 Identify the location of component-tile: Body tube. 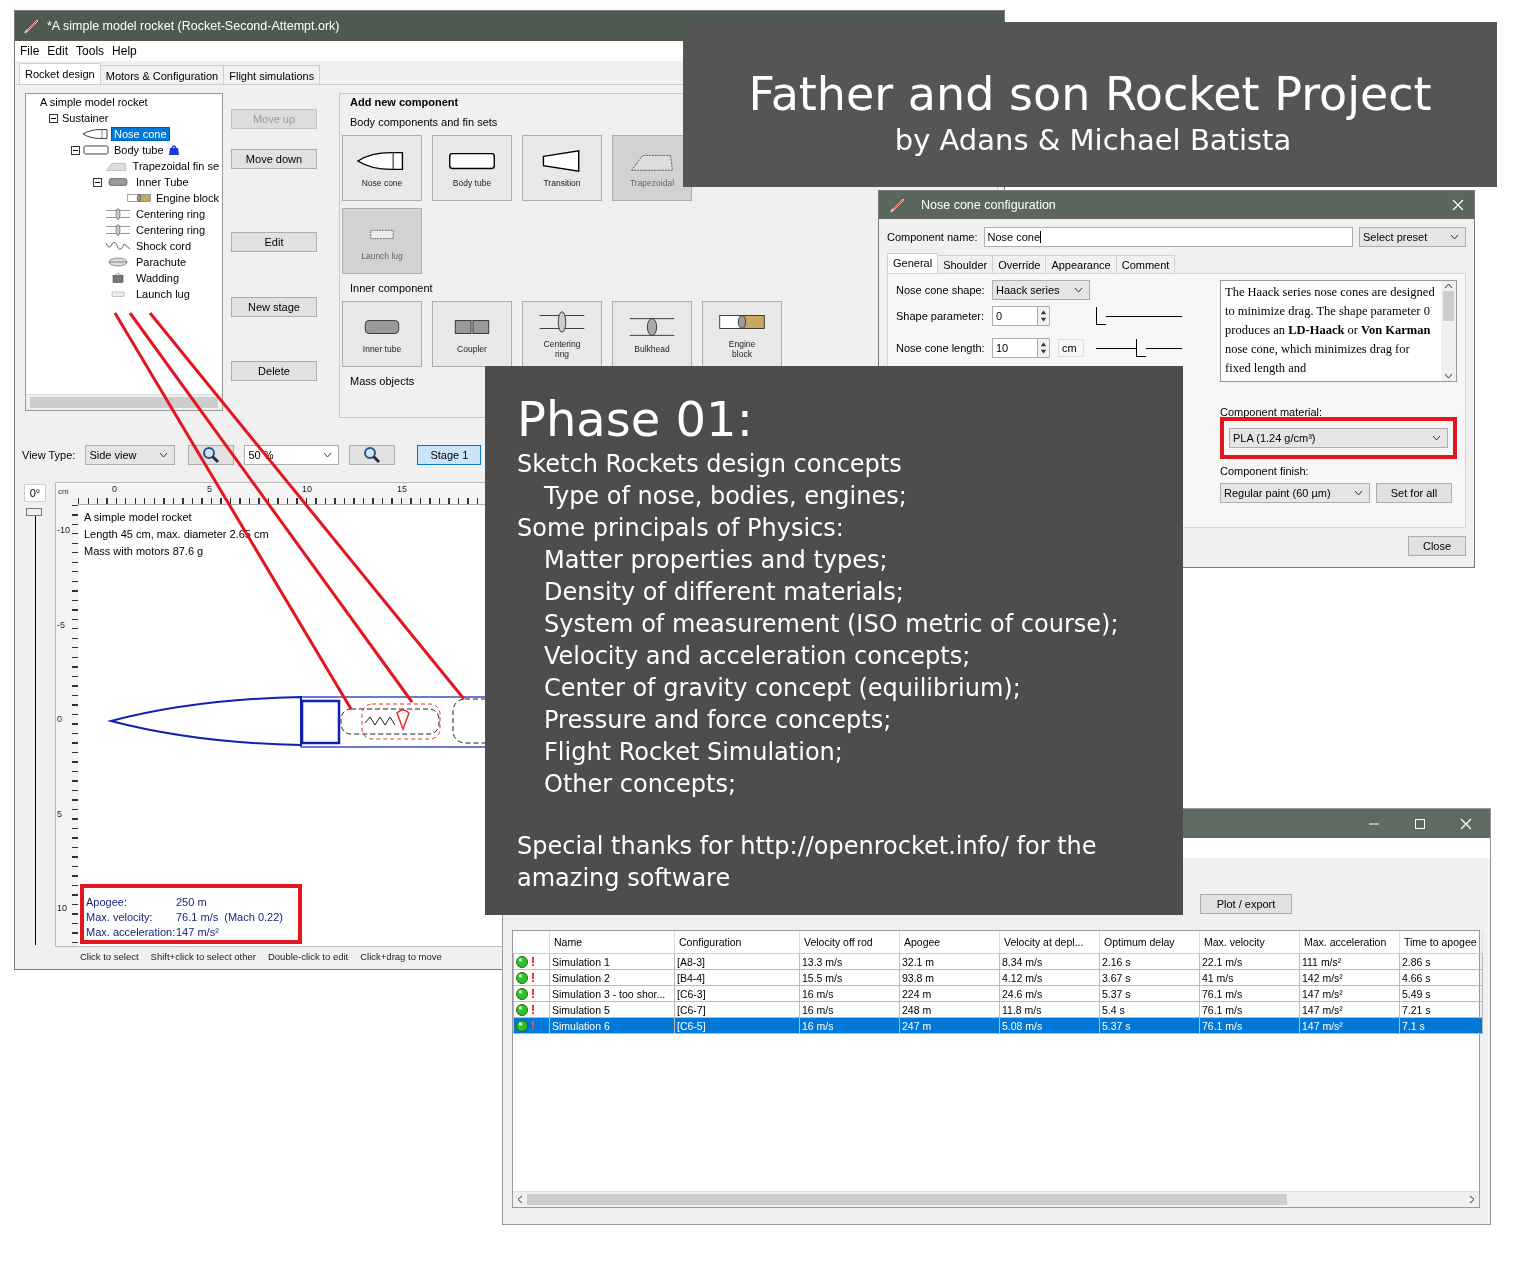
(472, 168).